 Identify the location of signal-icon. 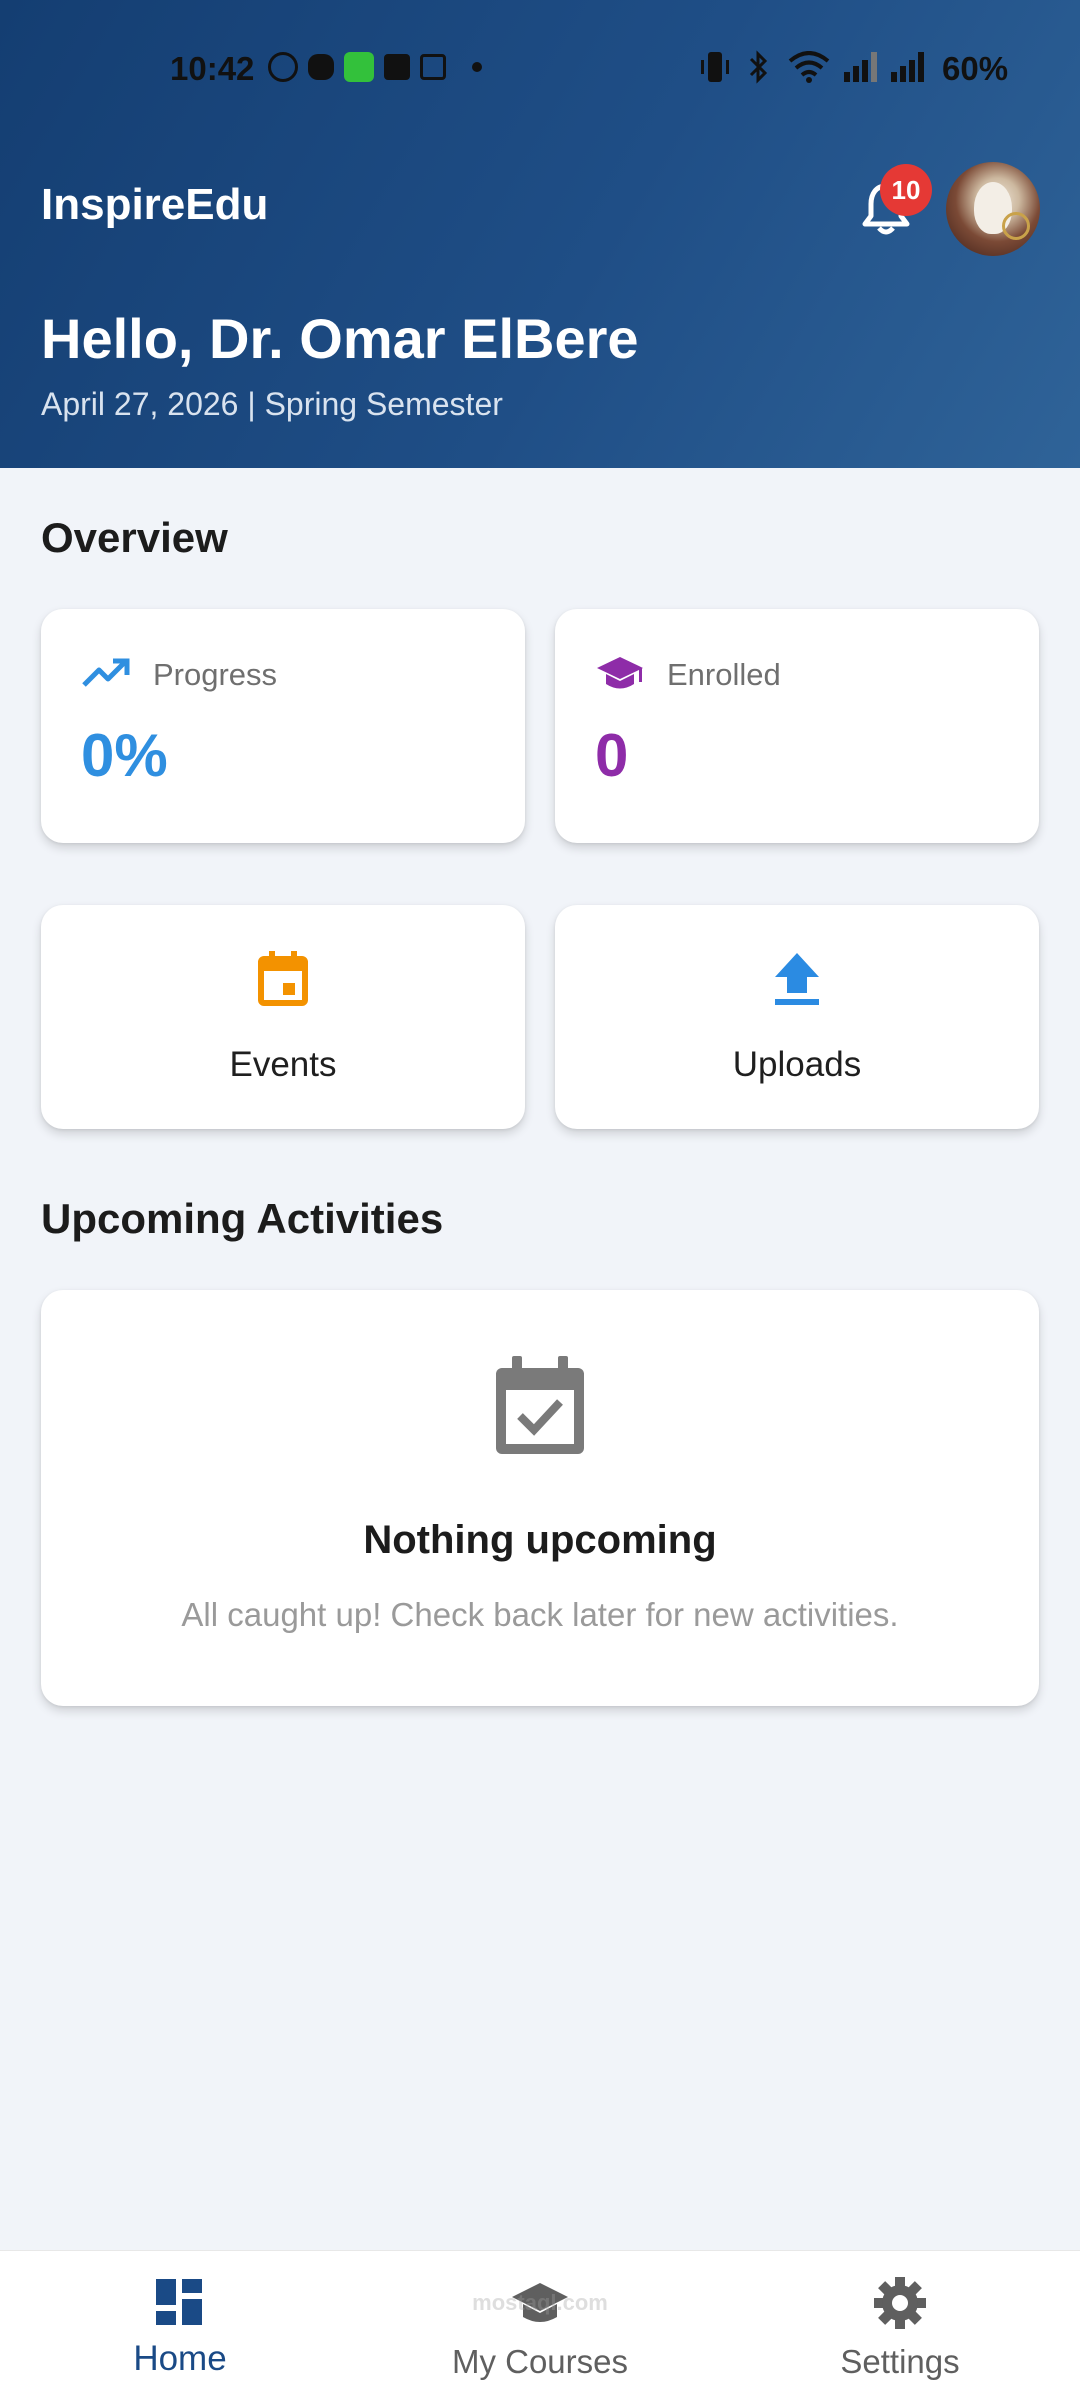
(860, 67).